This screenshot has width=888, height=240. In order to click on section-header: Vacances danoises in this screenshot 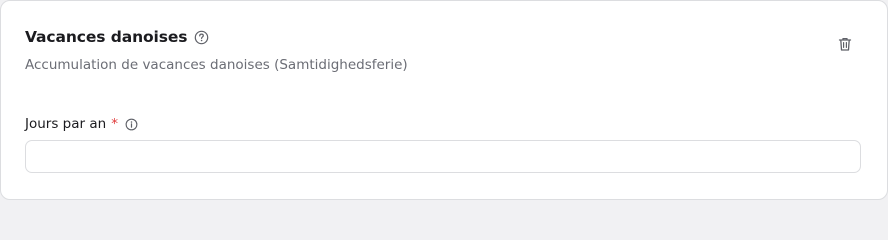, I will do `click(117, 37)`.